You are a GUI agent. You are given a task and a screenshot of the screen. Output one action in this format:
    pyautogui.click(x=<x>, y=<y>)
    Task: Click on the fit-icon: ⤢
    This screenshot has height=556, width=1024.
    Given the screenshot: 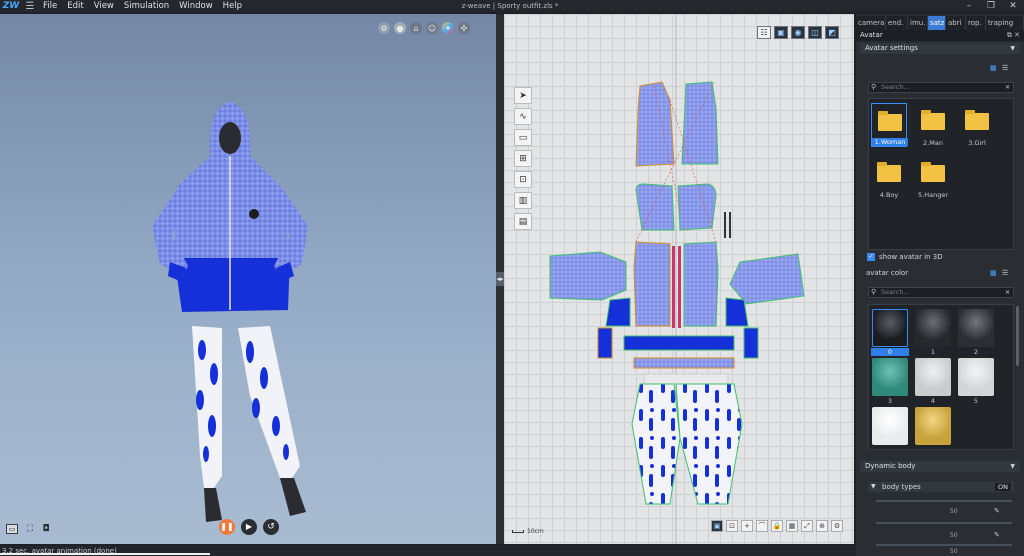 What is the action you would take?
    pyautogui.click(x=807, y=526)
    